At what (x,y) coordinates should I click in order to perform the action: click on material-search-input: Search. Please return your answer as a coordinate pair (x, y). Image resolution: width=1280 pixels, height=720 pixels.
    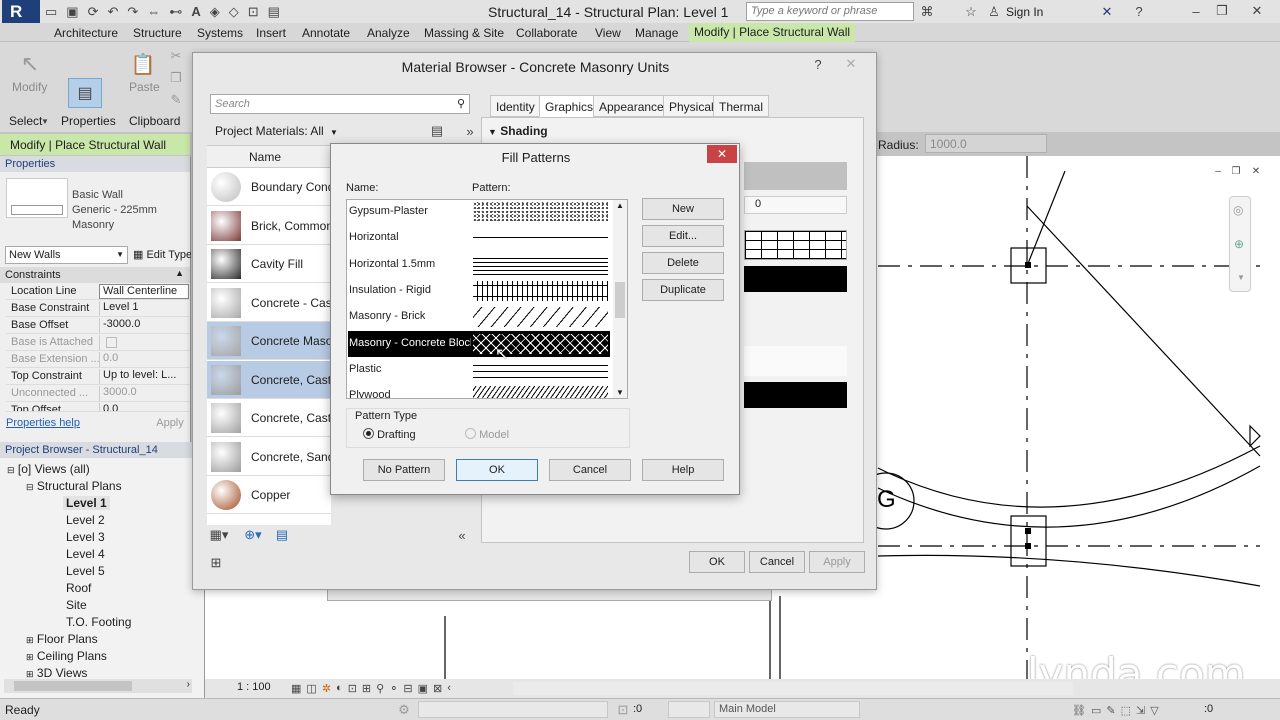
    Looking at the image, I should click on (232, 104).